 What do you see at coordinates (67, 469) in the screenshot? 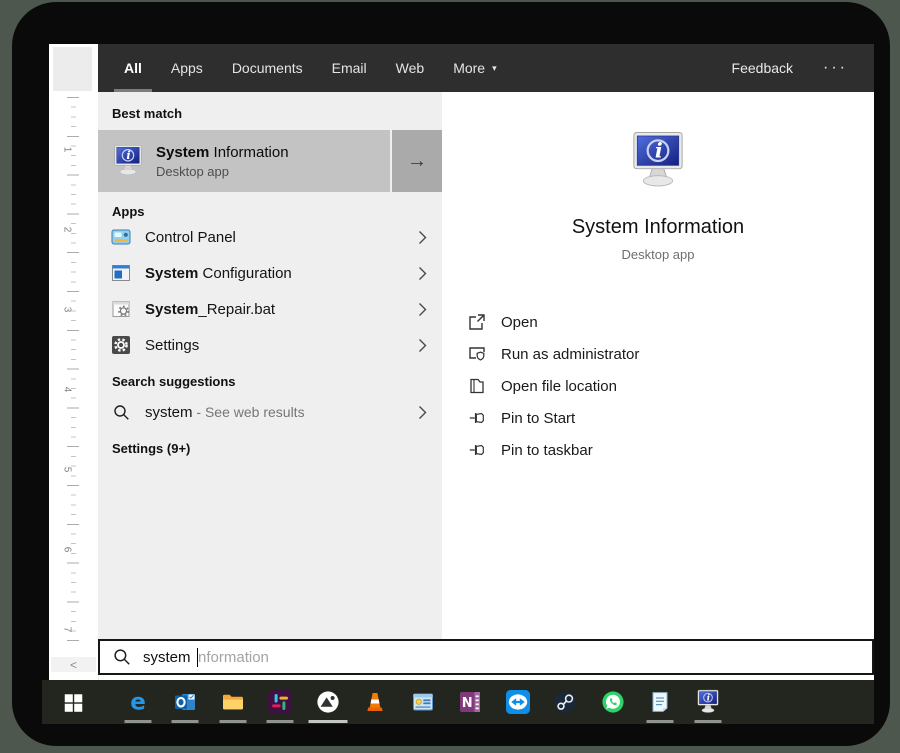
I see `ruler-number: 5` at bounding box center [67, 469].